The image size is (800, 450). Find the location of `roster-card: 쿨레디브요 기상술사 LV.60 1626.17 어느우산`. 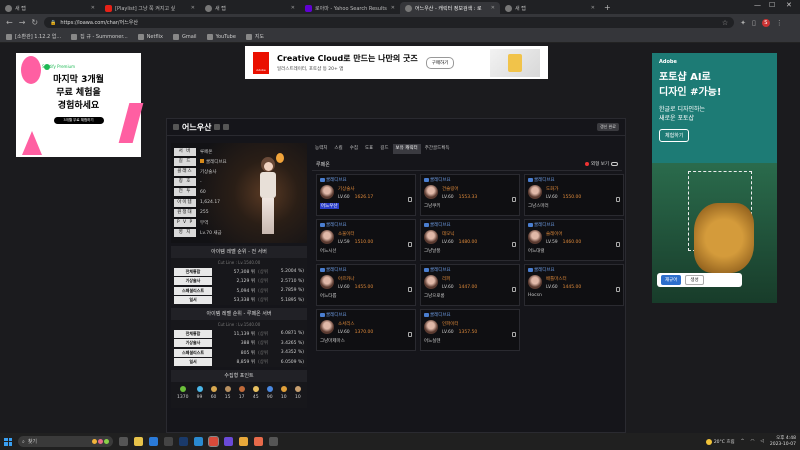

roster-card: 쿨레디브요 기상술사 LV.60 1626.17 어느우산 is located at coordinates (366, 195).